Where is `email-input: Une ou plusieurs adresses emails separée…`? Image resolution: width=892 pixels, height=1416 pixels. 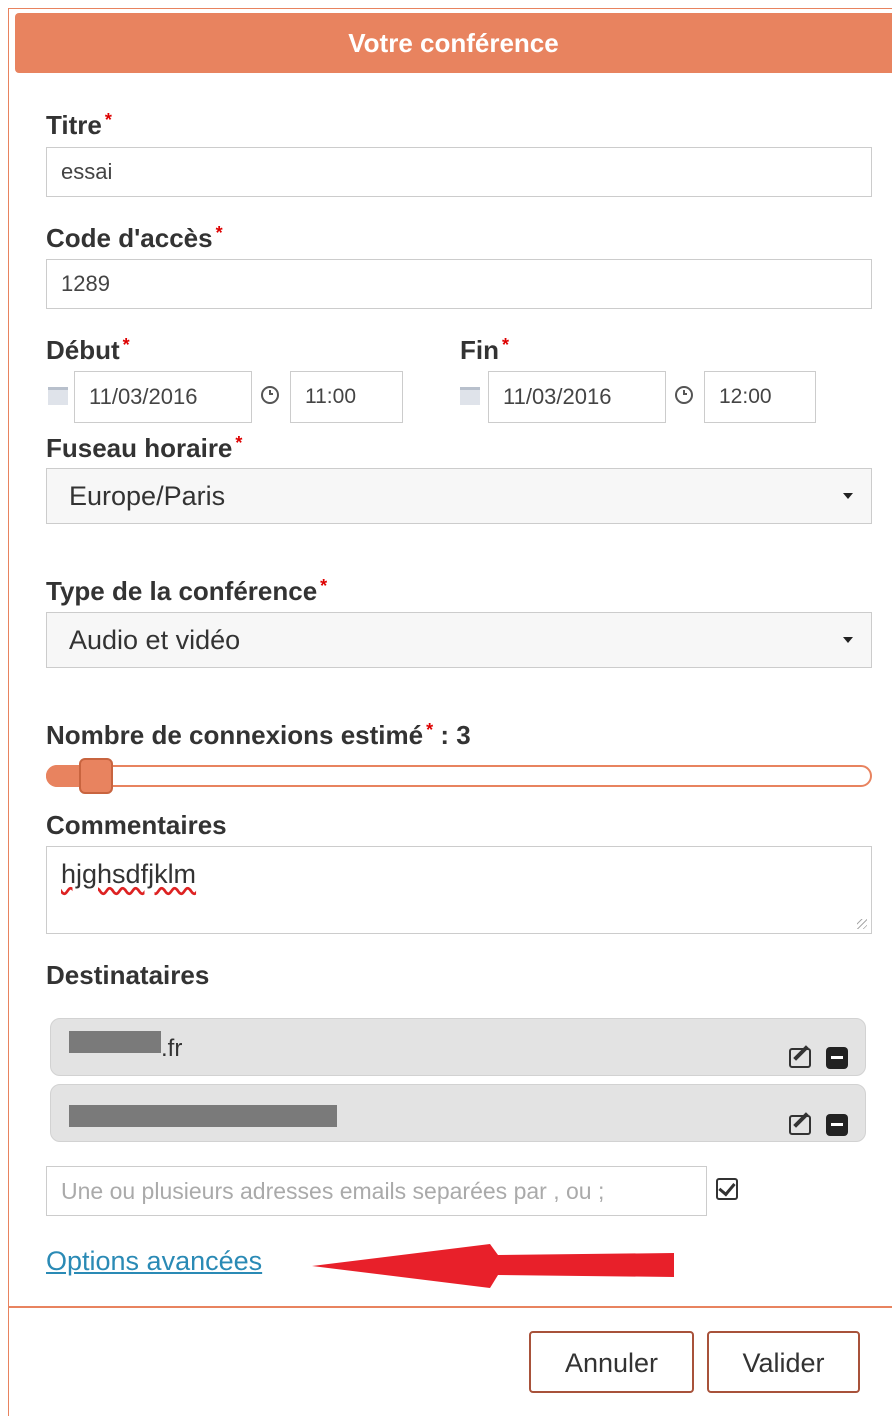 email-input: Une ou plusieurs adresses emails separée… is located at coordinates (376, 1191).